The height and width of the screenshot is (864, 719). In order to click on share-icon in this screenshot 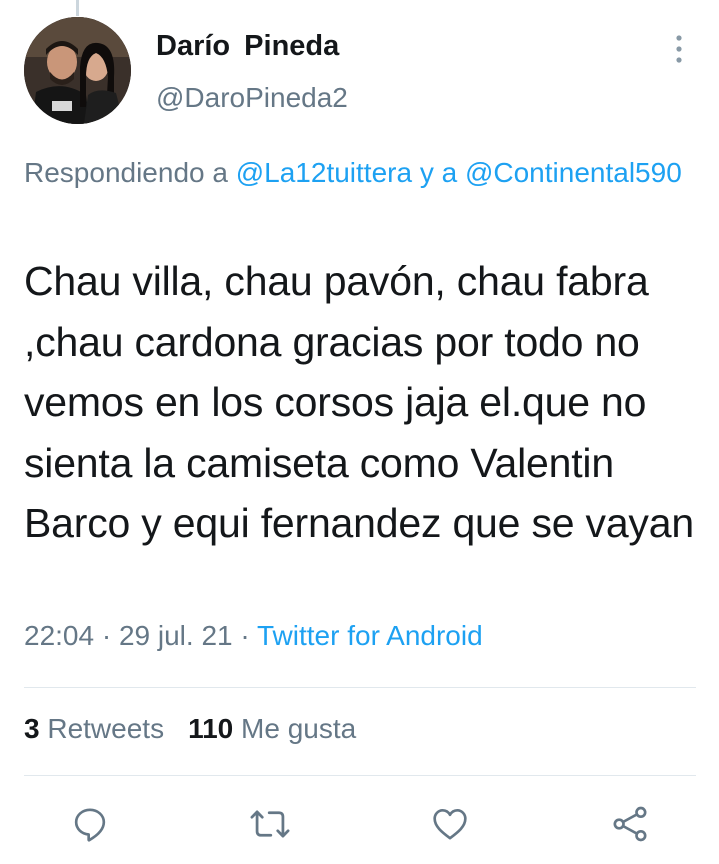, I will do `click(630, 824)`.